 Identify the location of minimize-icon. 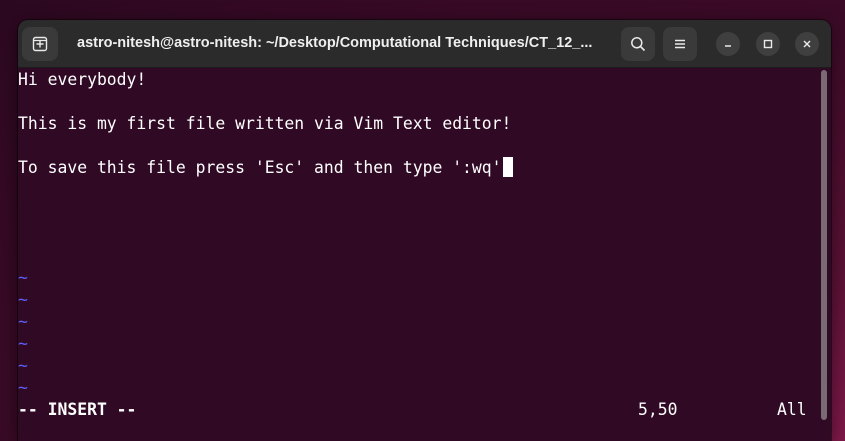
(728, 46).